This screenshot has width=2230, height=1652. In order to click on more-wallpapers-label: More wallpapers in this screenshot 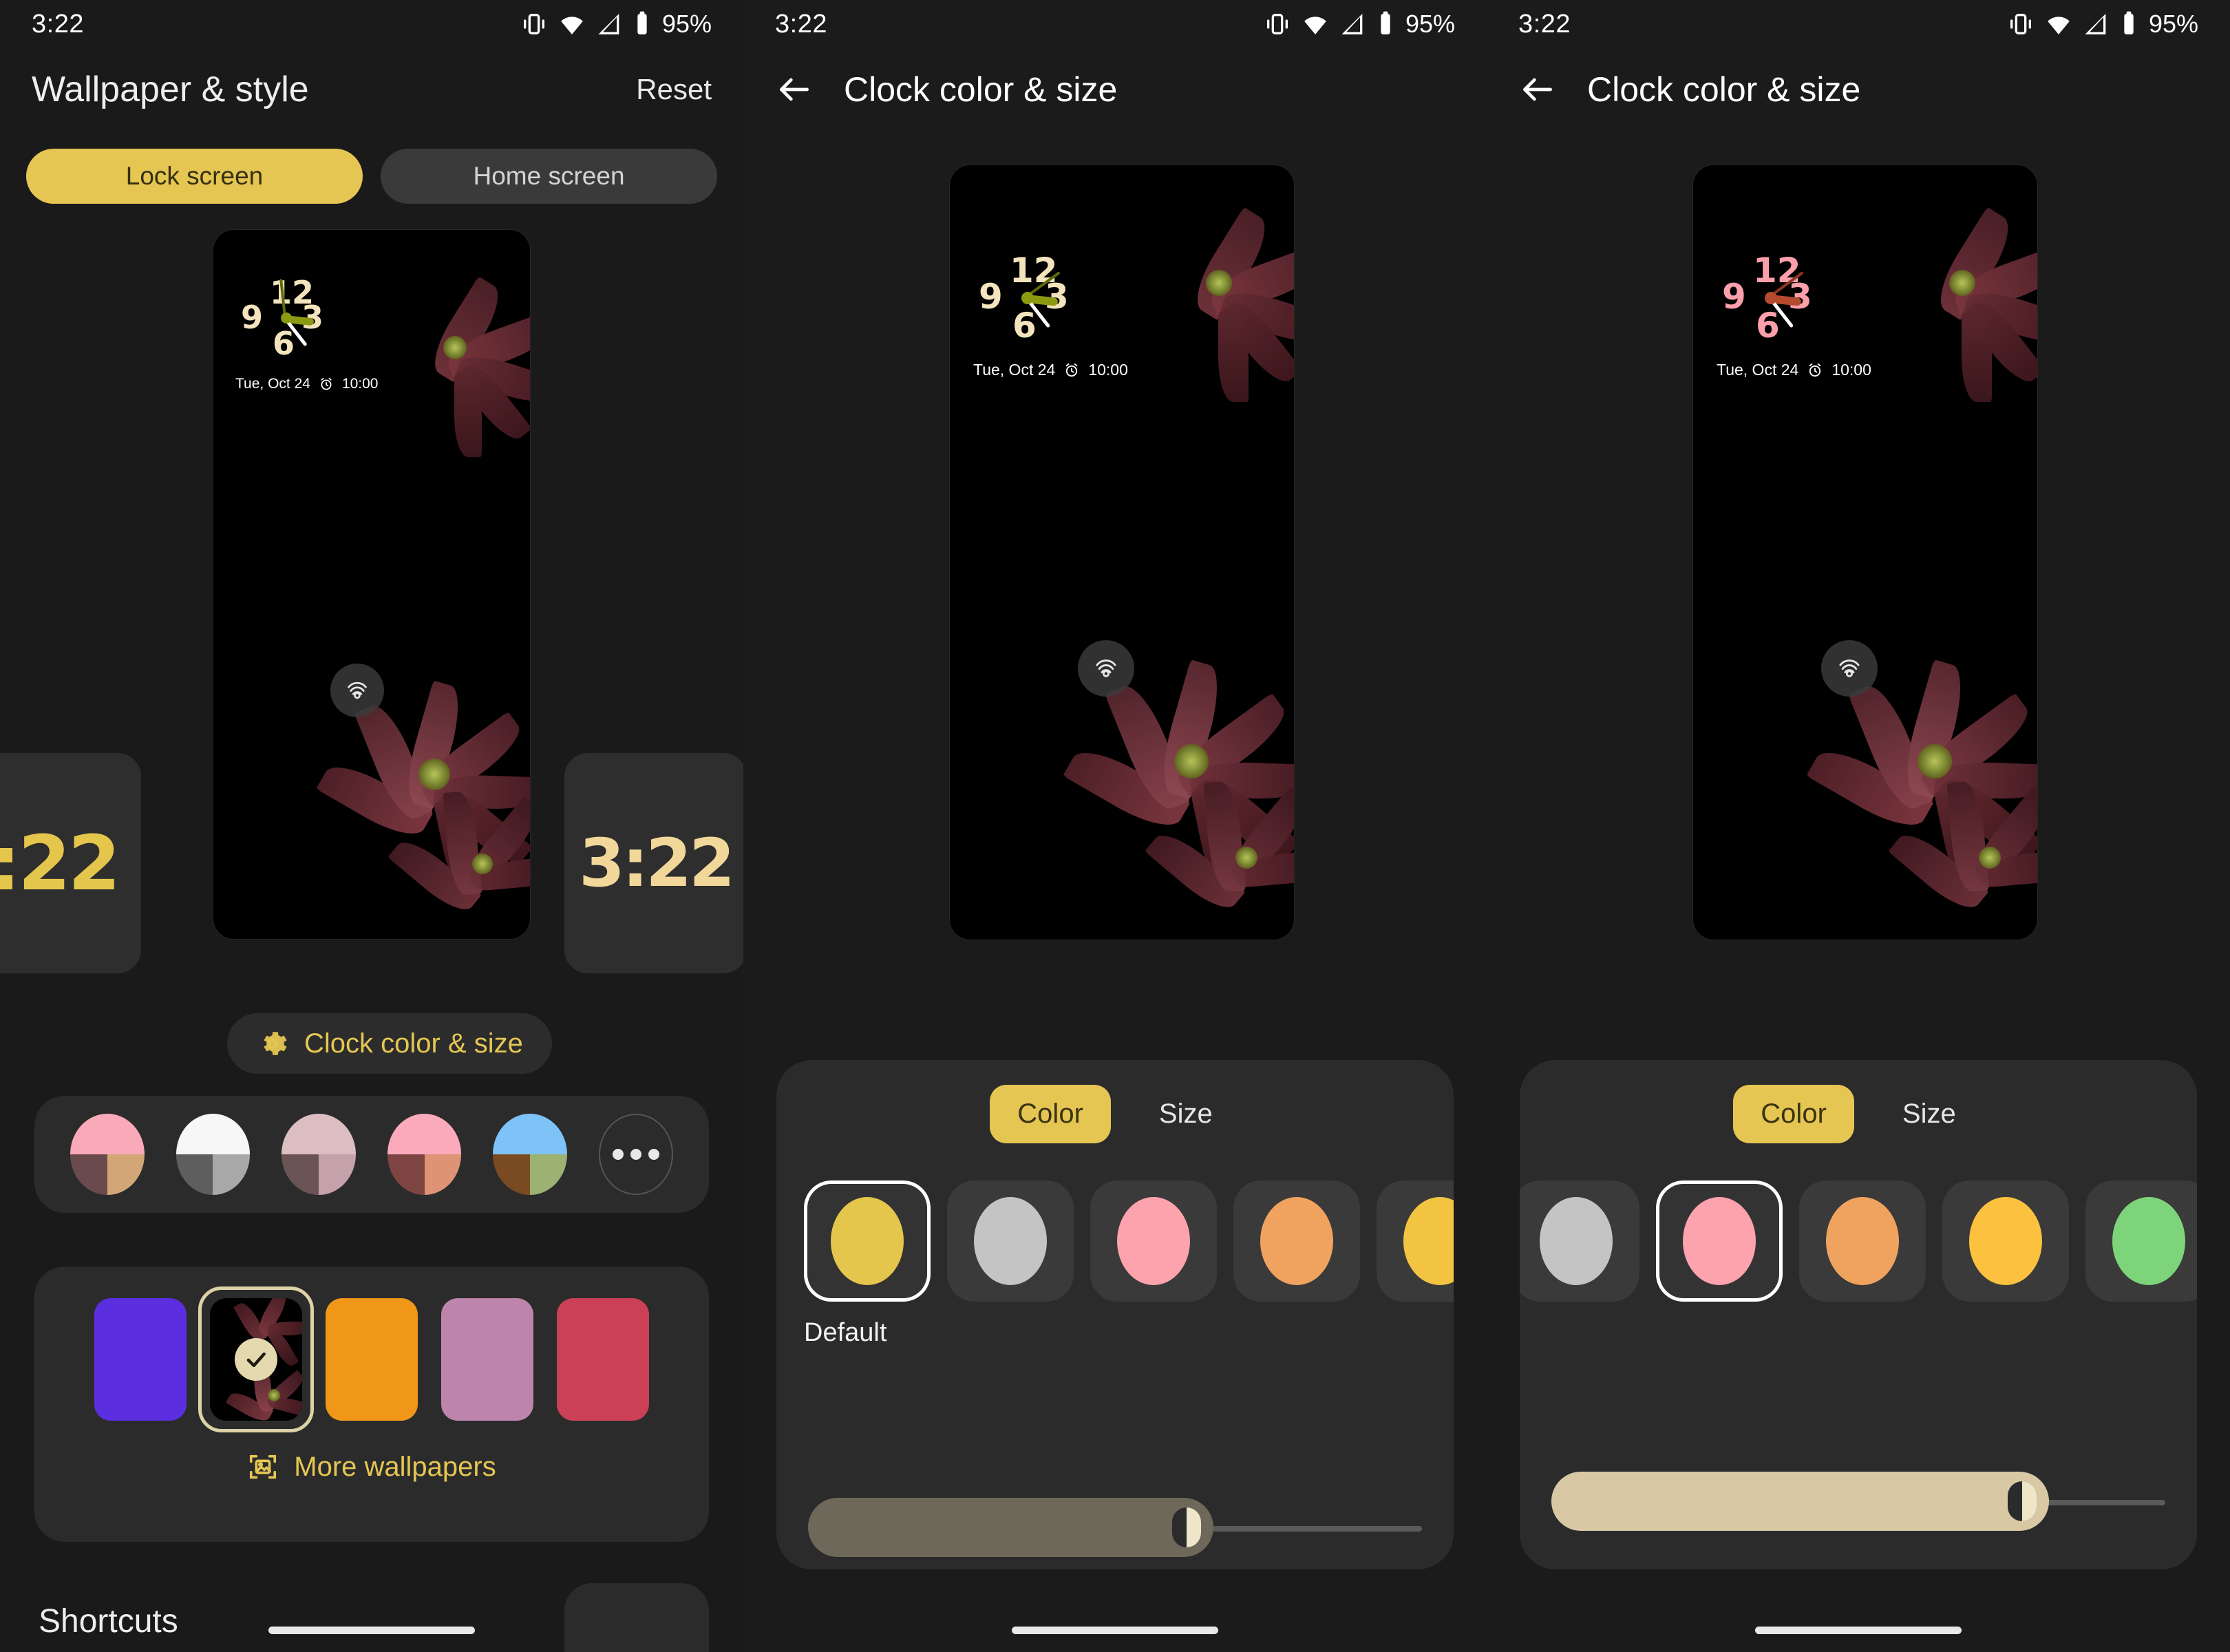, I will do `click(395, 1466)`.